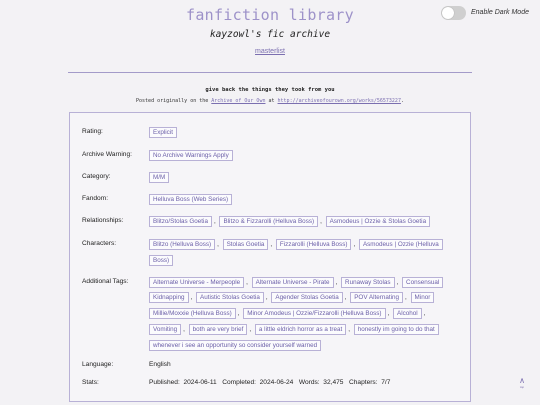  What do you see at coordinates (165, 329) in the screenshot?
I see `additional-tag: Vomiting` at bounding box center [165, 329].